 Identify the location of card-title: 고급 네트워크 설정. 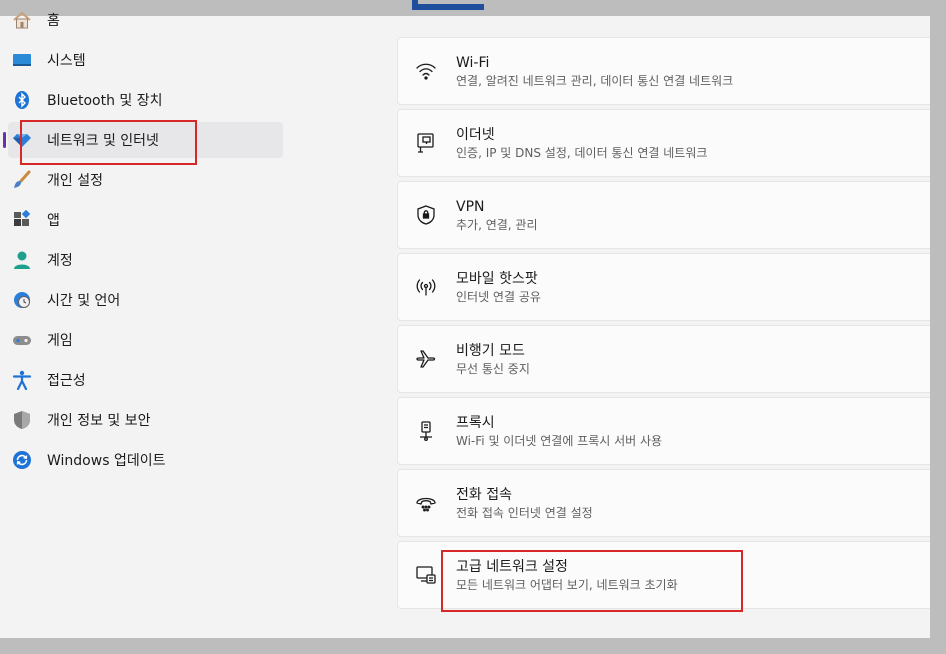
(512, 566).